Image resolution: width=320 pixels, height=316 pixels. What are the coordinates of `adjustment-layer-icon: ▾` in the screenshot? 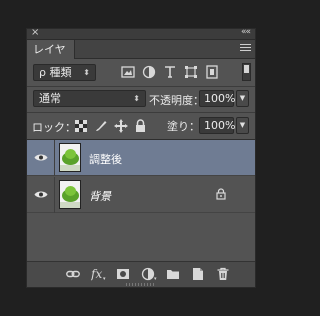 It's located at (150, 274).